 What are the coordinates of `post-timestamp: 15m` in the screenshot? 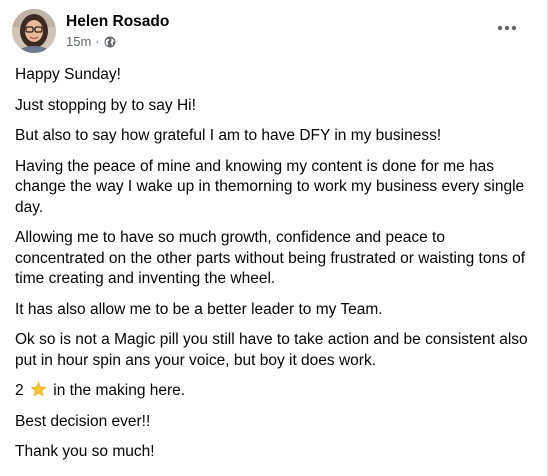 It's located at (78, 42).